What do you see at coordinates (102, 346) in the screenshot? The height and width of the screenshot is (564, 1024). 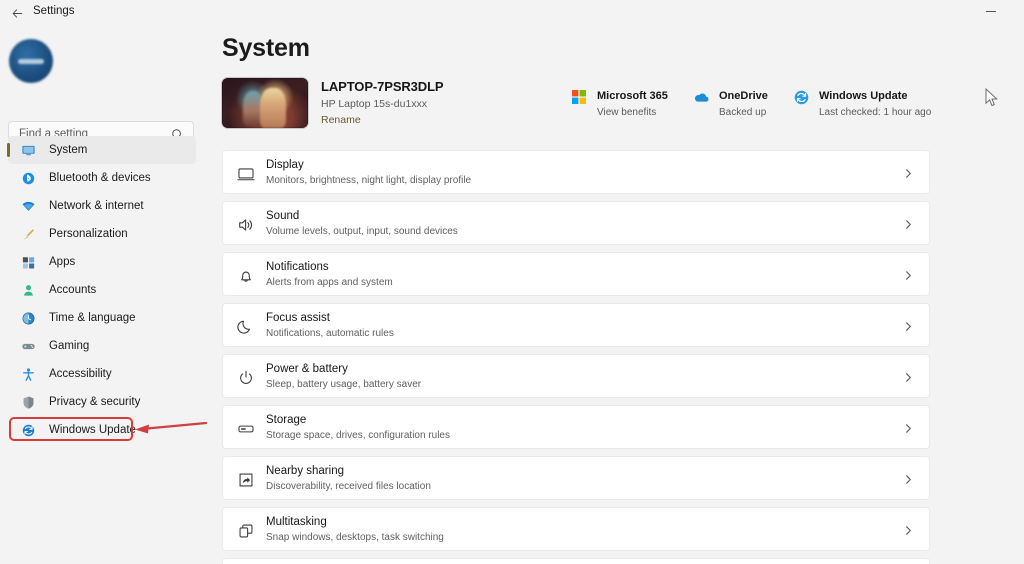 I see `sidebar-item-gaming: Gaming` at bounding box center [102, 346].